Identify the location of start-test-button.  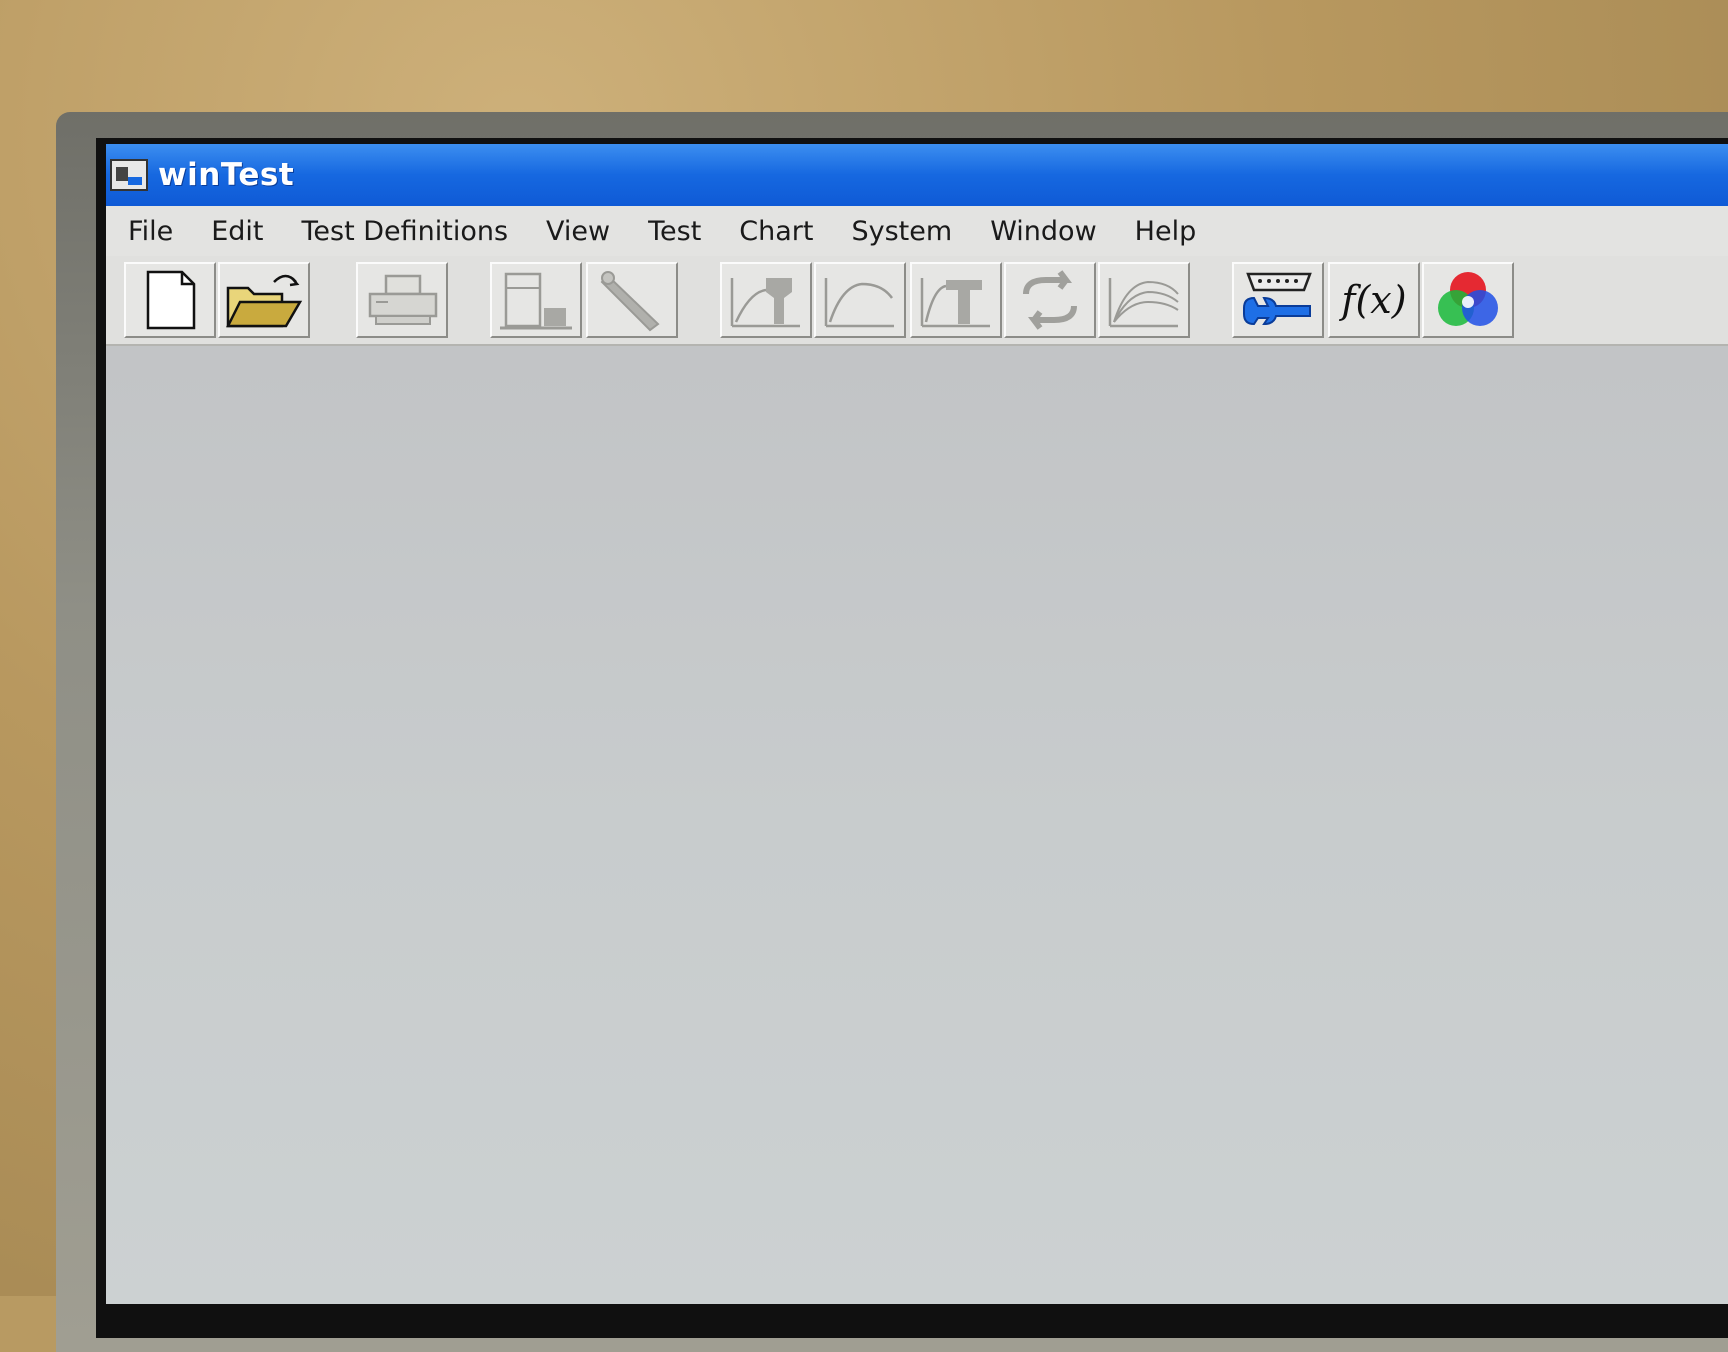
(766, 300).